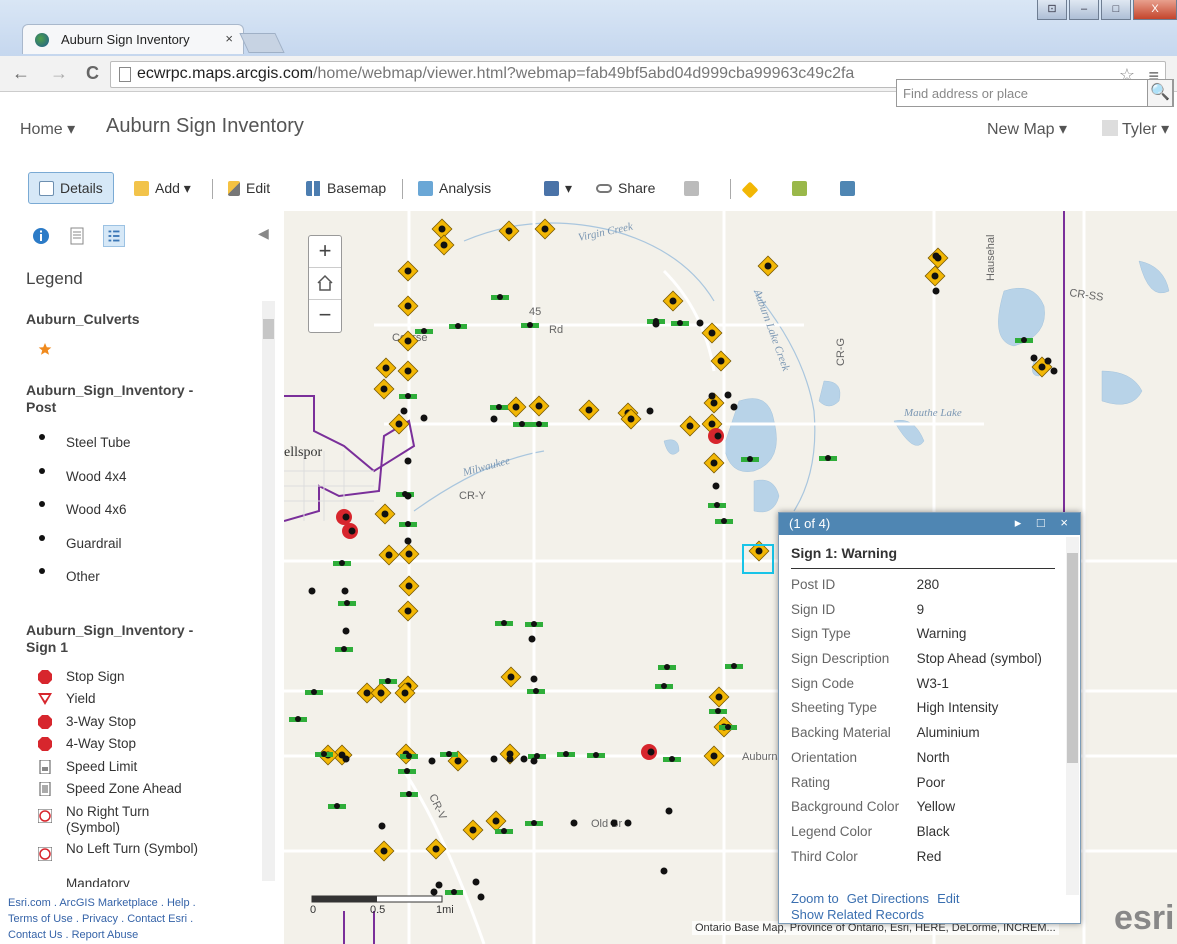 Image resolution: width=1177 pixels, height=944 pixels. Describe the element at coordinates (268, 591) in the screenshot. I see `legend-scrollbar` at that location.